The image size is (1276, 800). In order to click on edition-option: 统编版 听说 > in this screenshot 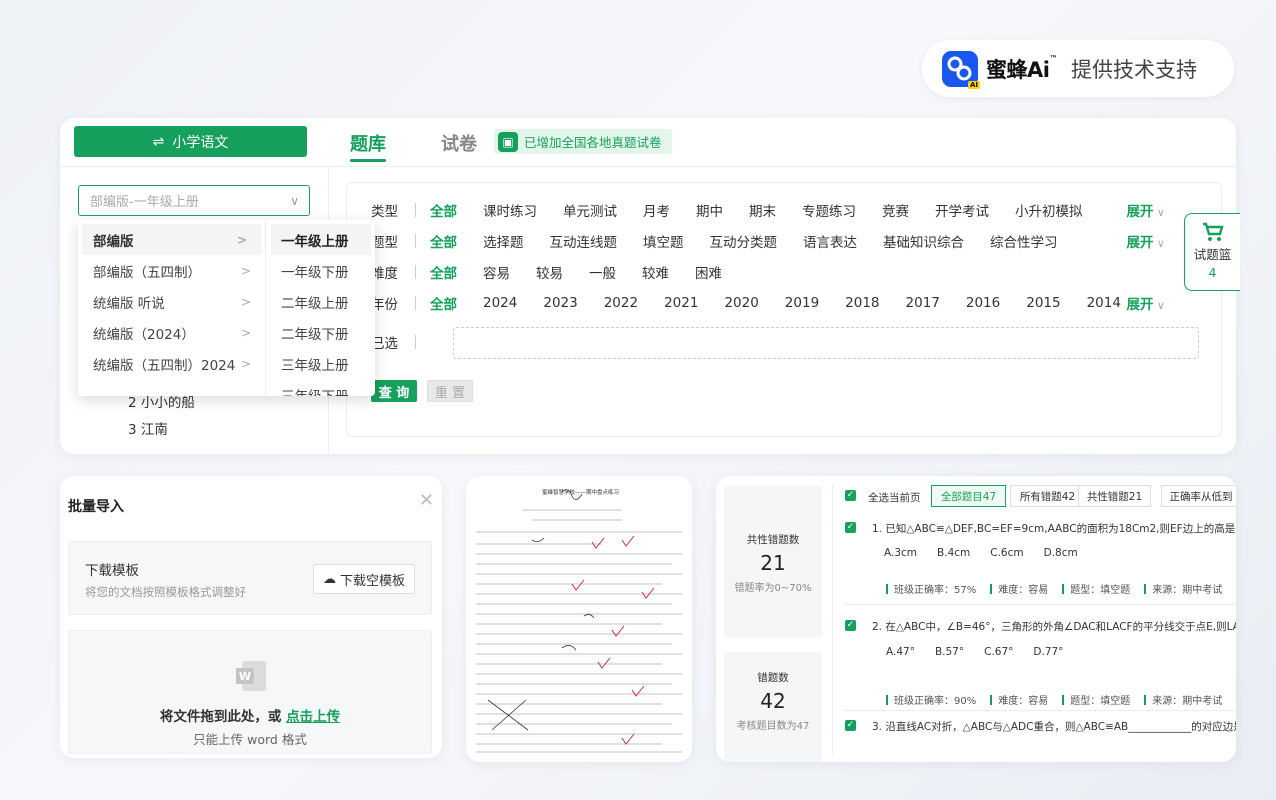, I will do `click(171, 301)`.